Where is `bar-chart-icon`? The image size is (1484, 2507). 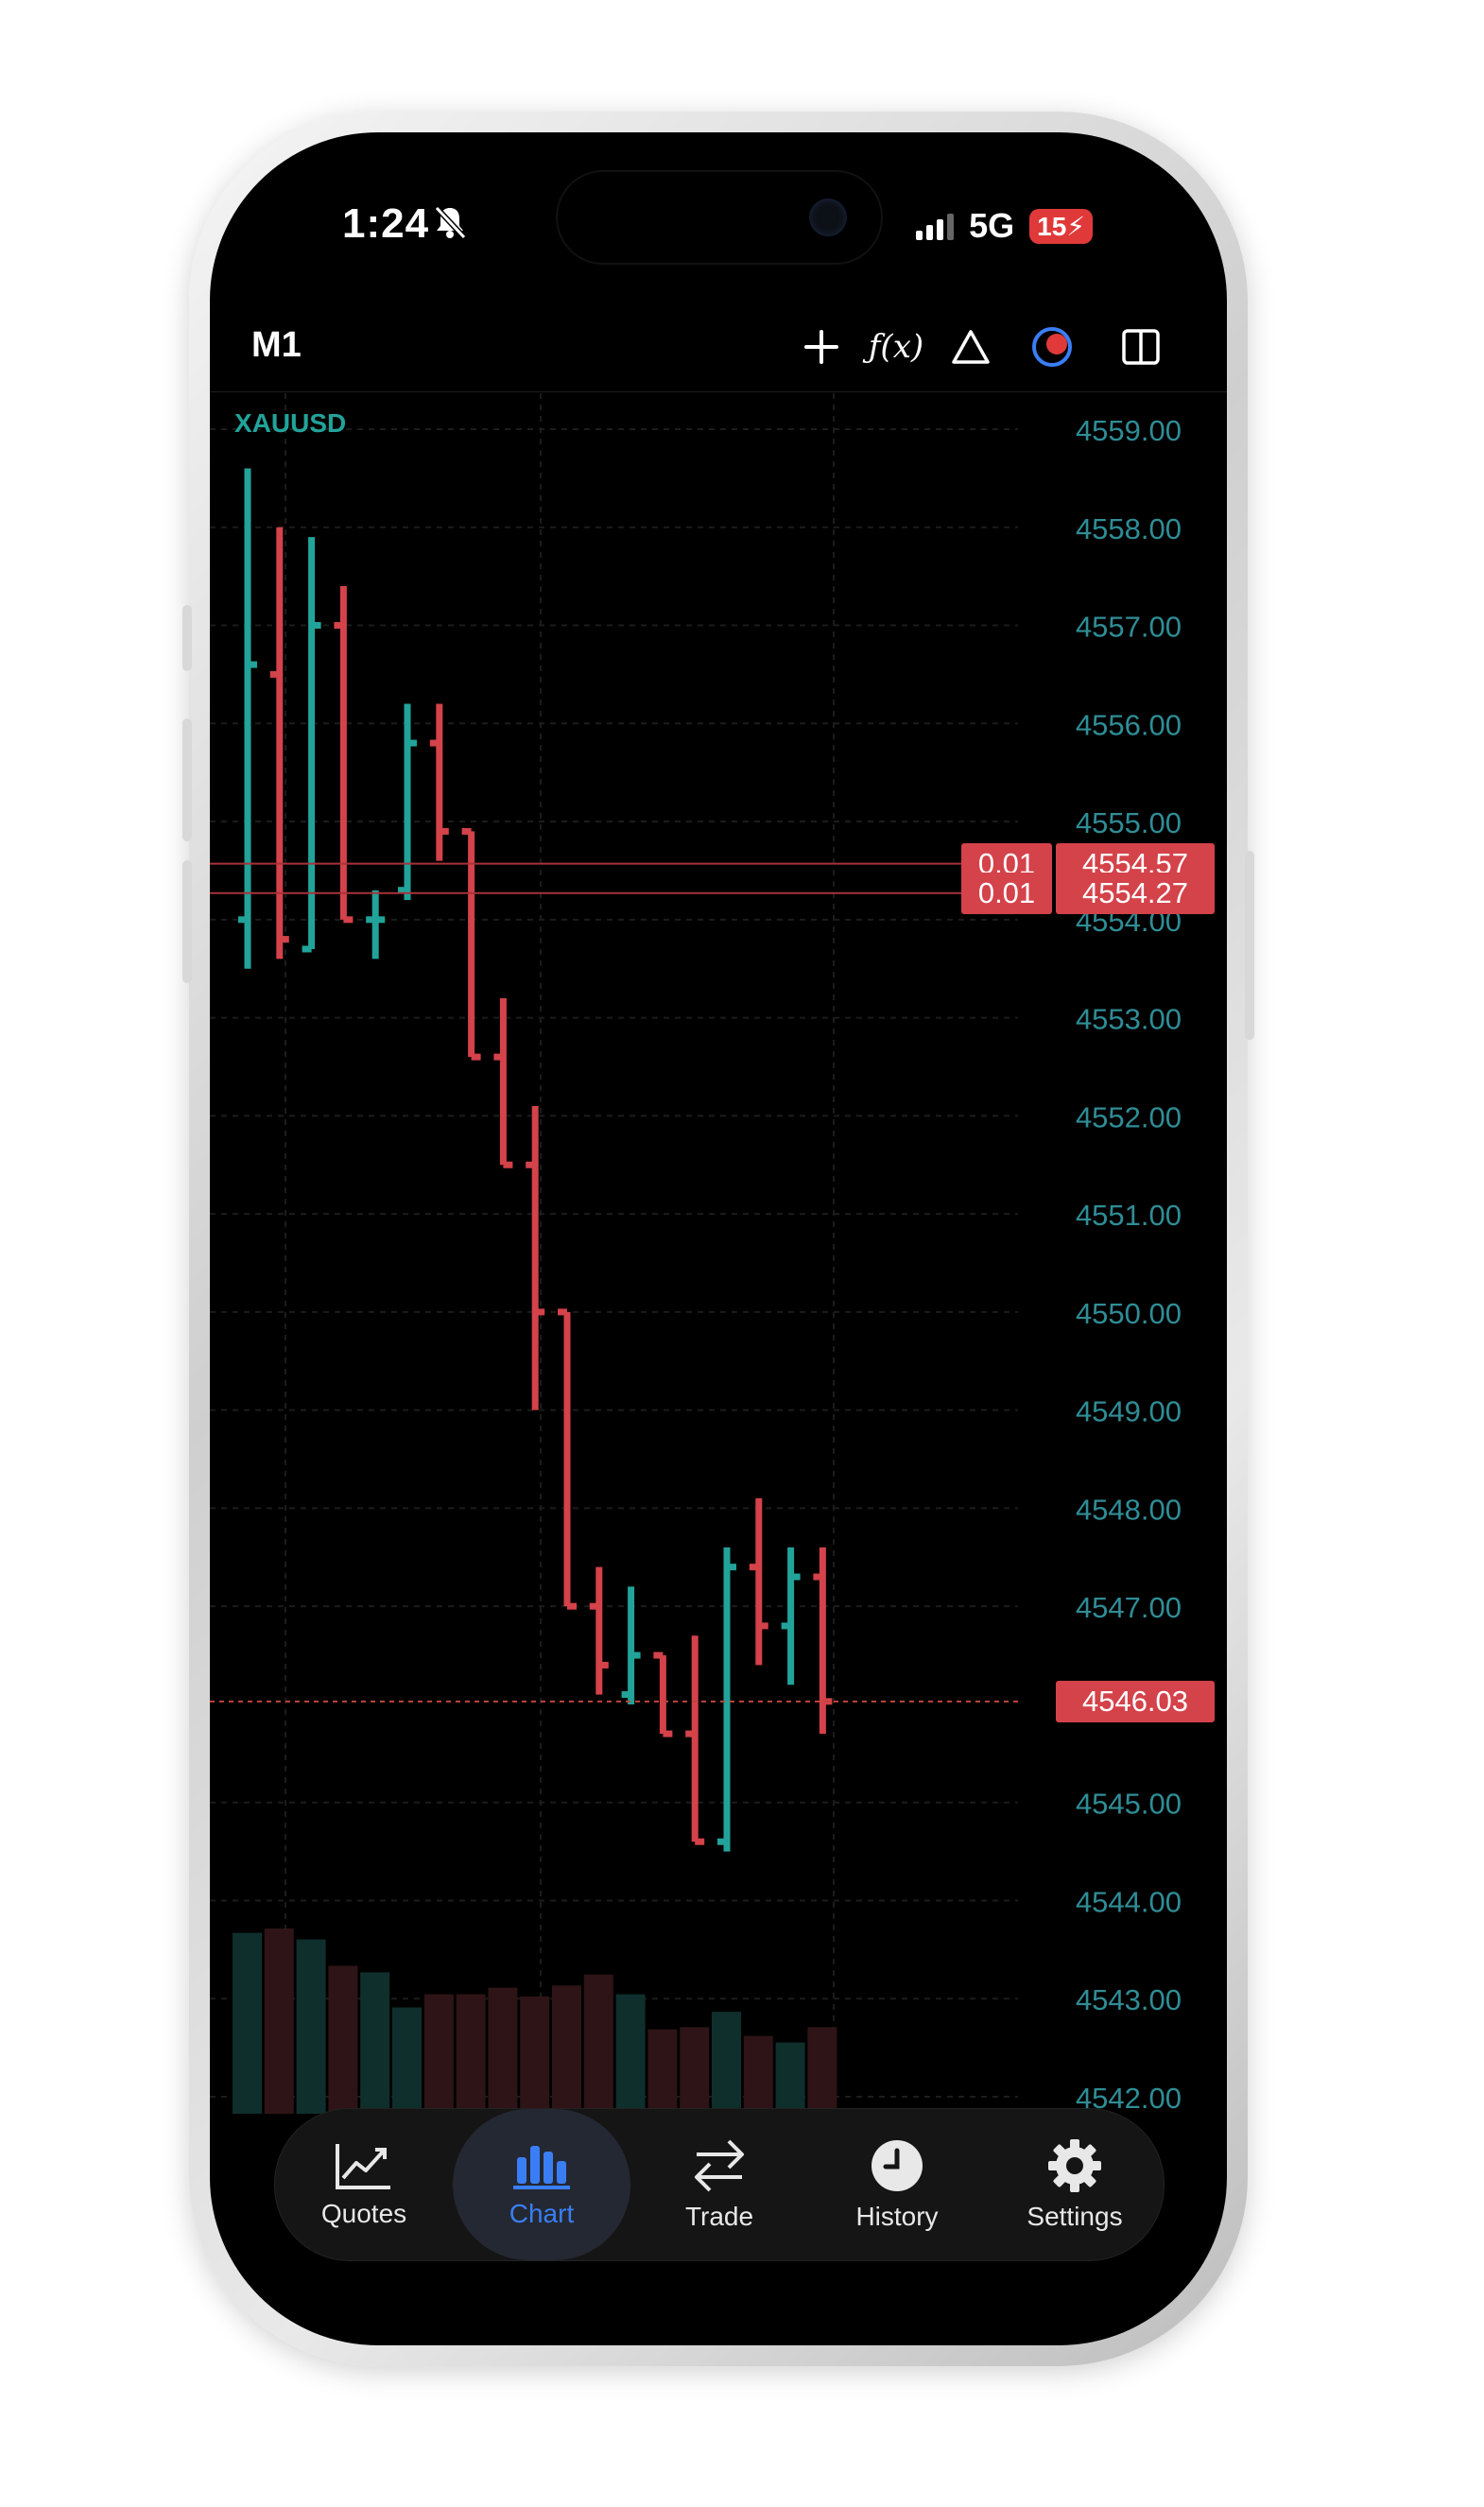 bar-chart-icon is located at coordinates (542, 2167).